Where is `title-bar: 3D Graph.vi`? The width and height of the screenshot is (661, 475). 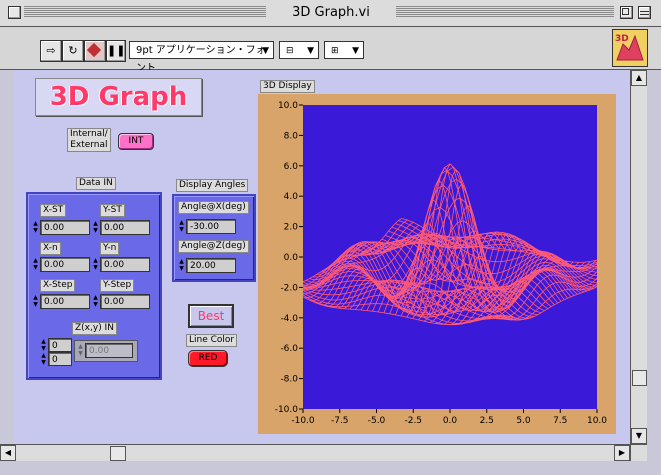
title-bar: 3D Graph.vi is located at coordinates (330, 13).